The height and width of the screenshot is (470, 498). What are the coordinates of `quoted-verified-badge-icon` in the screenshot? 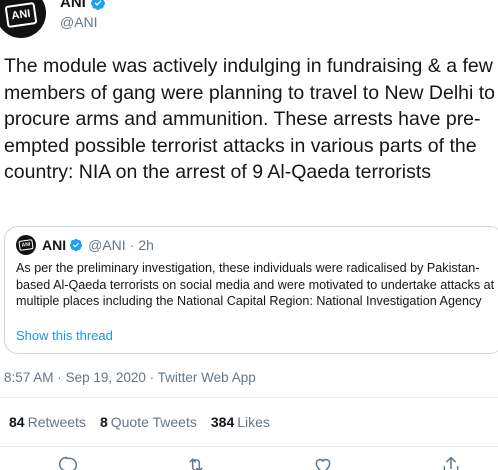 It's located at (76, 245).